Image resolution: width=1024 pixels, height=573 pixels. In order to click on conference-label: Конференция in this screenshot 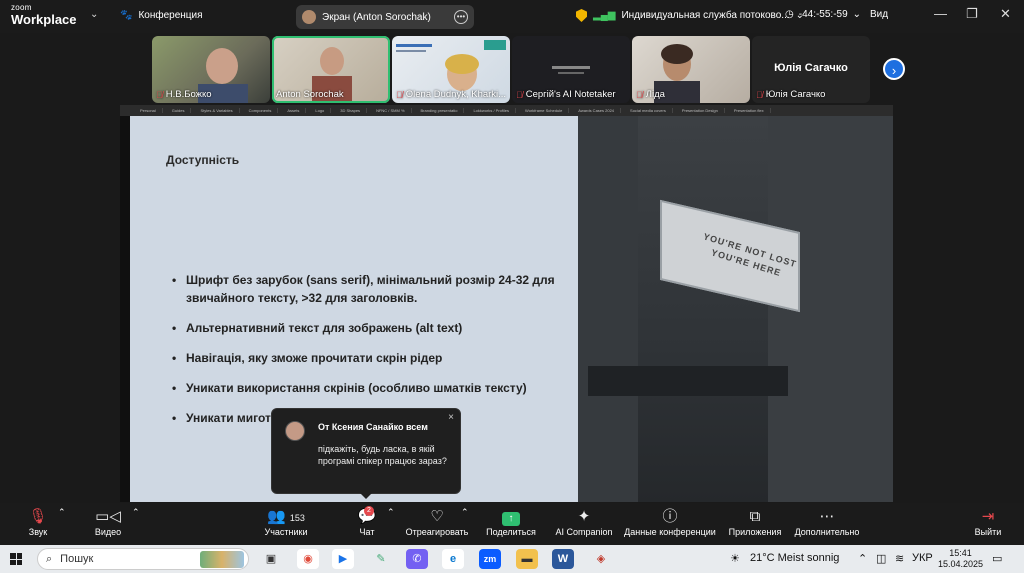, I will do `click(170, 15)`.